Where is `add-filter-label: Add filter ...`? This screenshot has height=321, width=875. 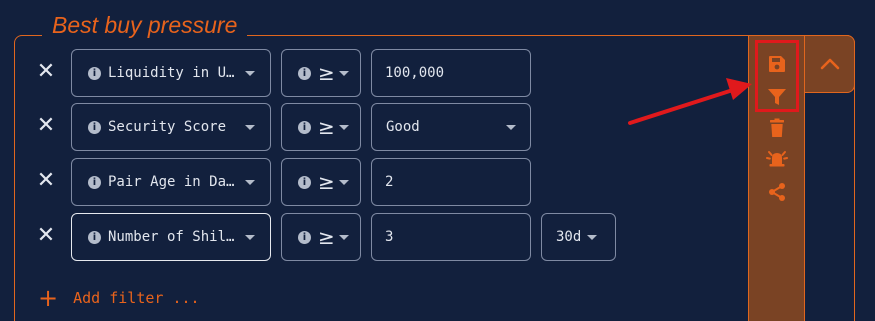 add-filter-label: Add filter ... is located at coordinates (136, 298).